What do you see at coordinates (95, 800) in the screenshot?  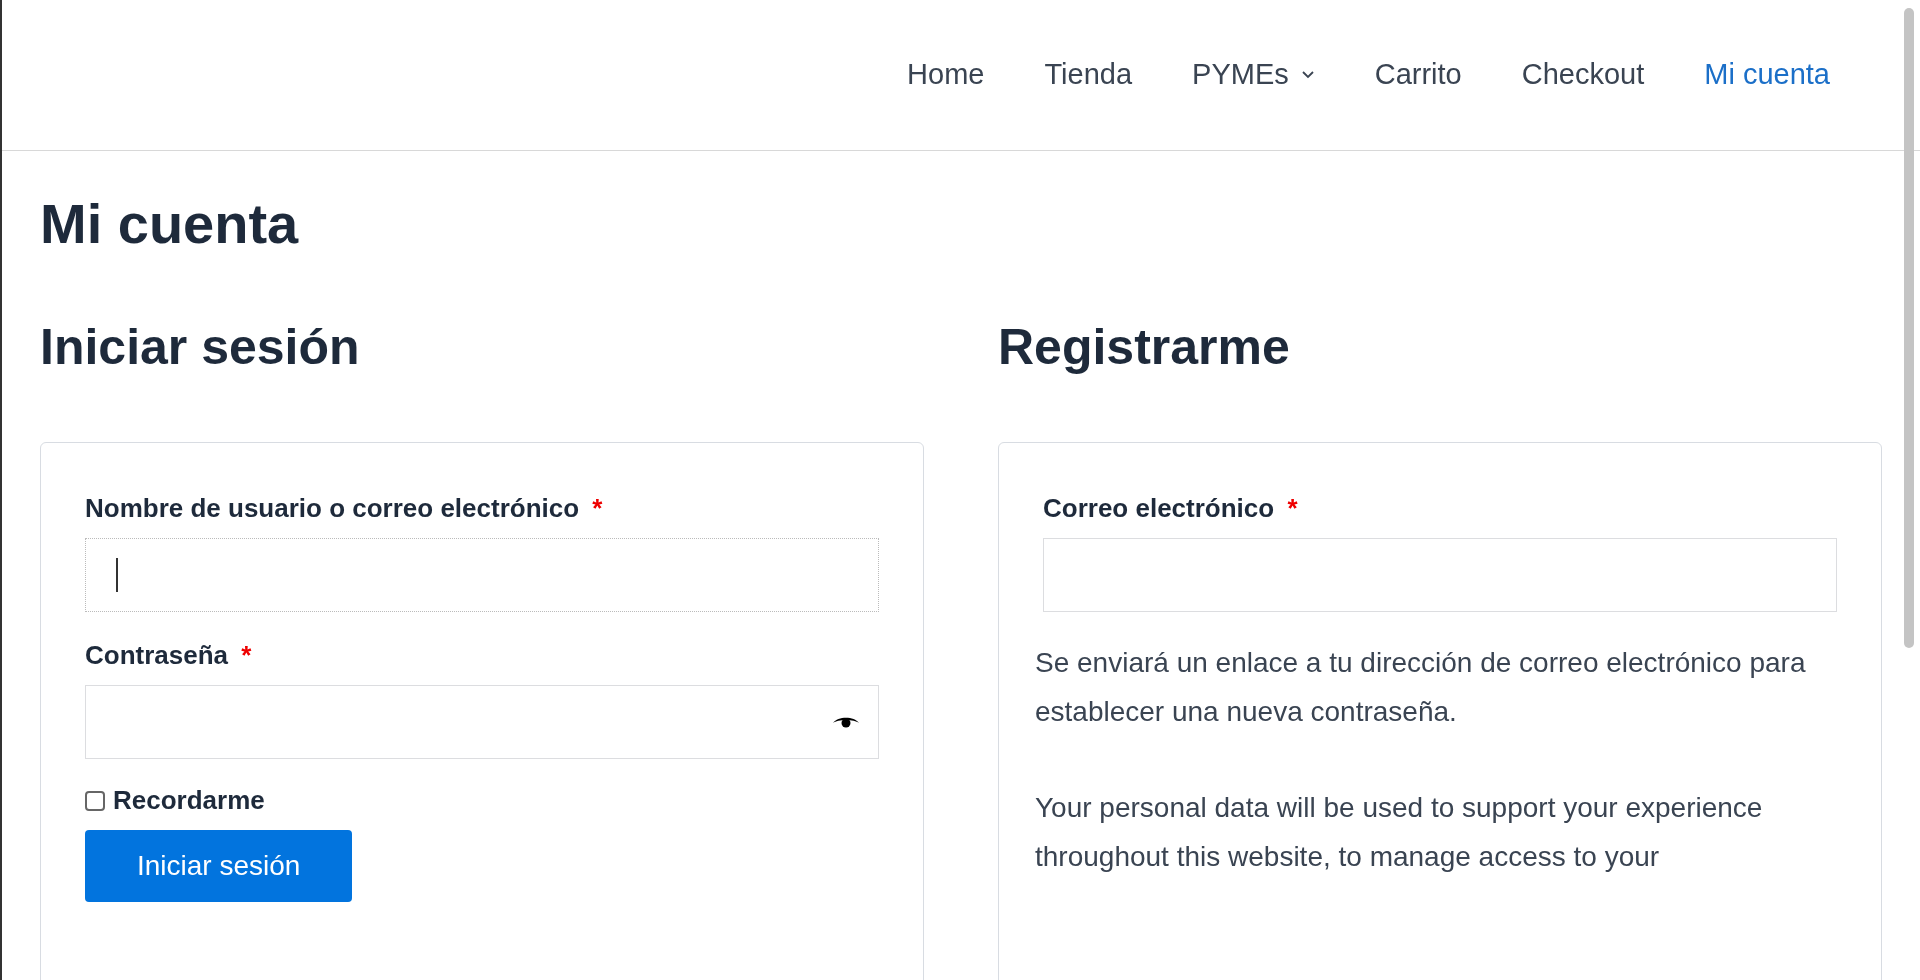 I see `checkbox` at bounding box center [95, 800].